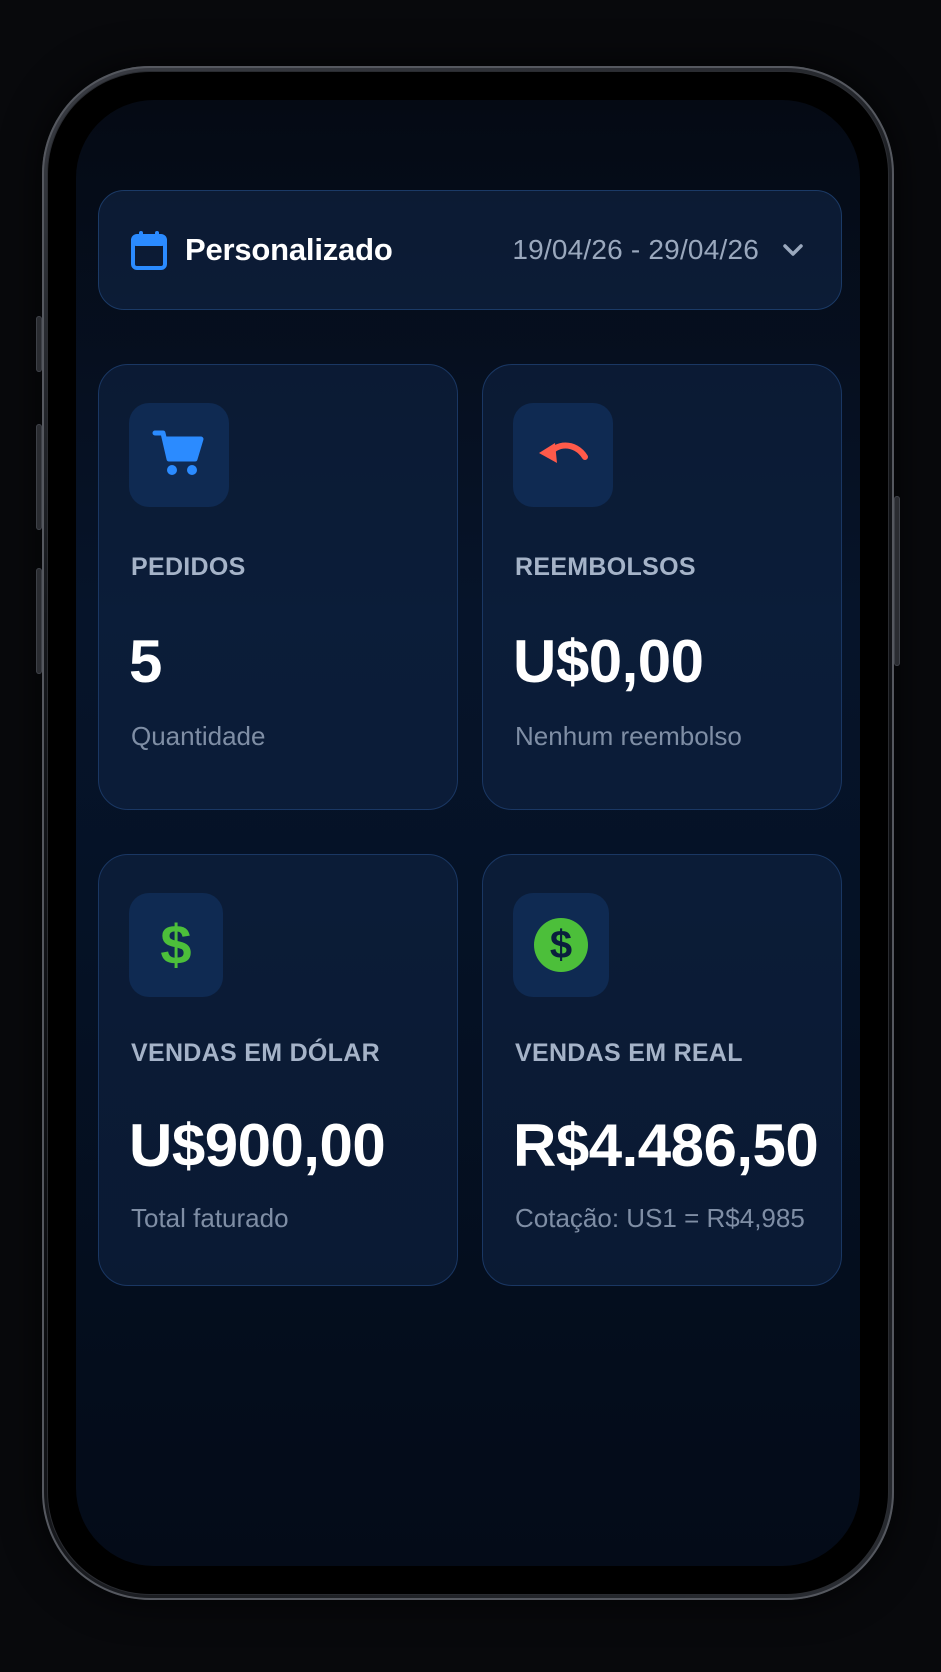 The image size is (941, 1672). I want to click on dollar-icon: $, so click(176, 944).